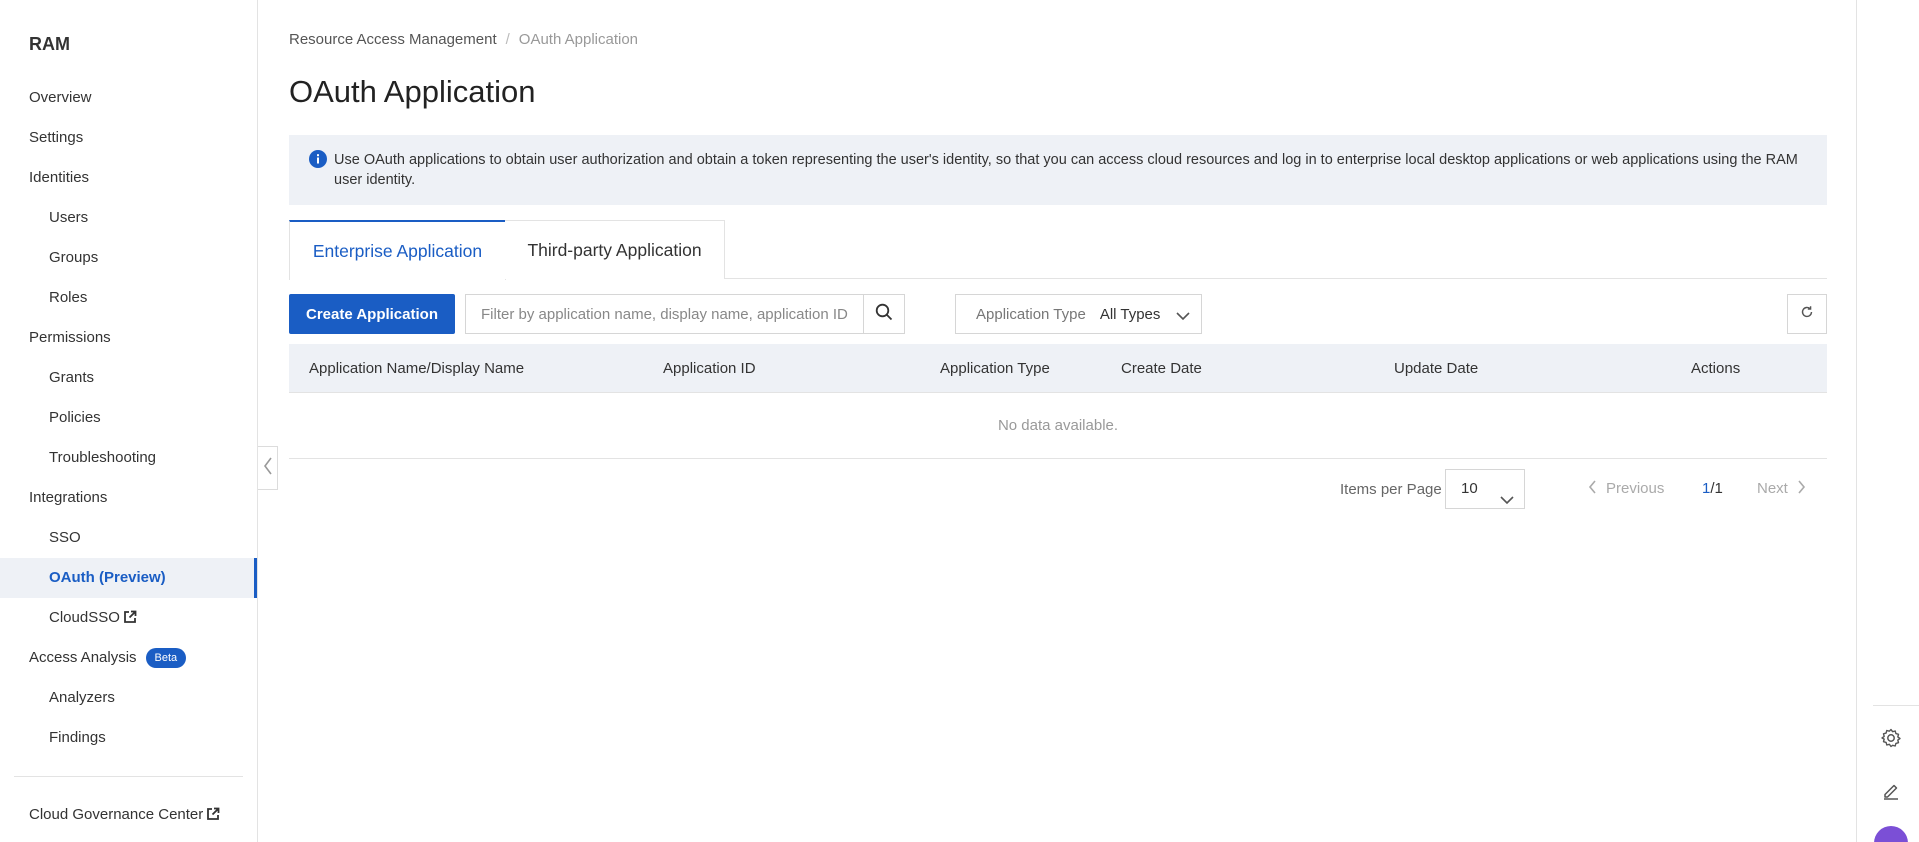 The image size is (1919, 842). Describe the element at coordinates (128, 738) in the screenshot. I see `sidebar-item-findings: Findings` at that location.